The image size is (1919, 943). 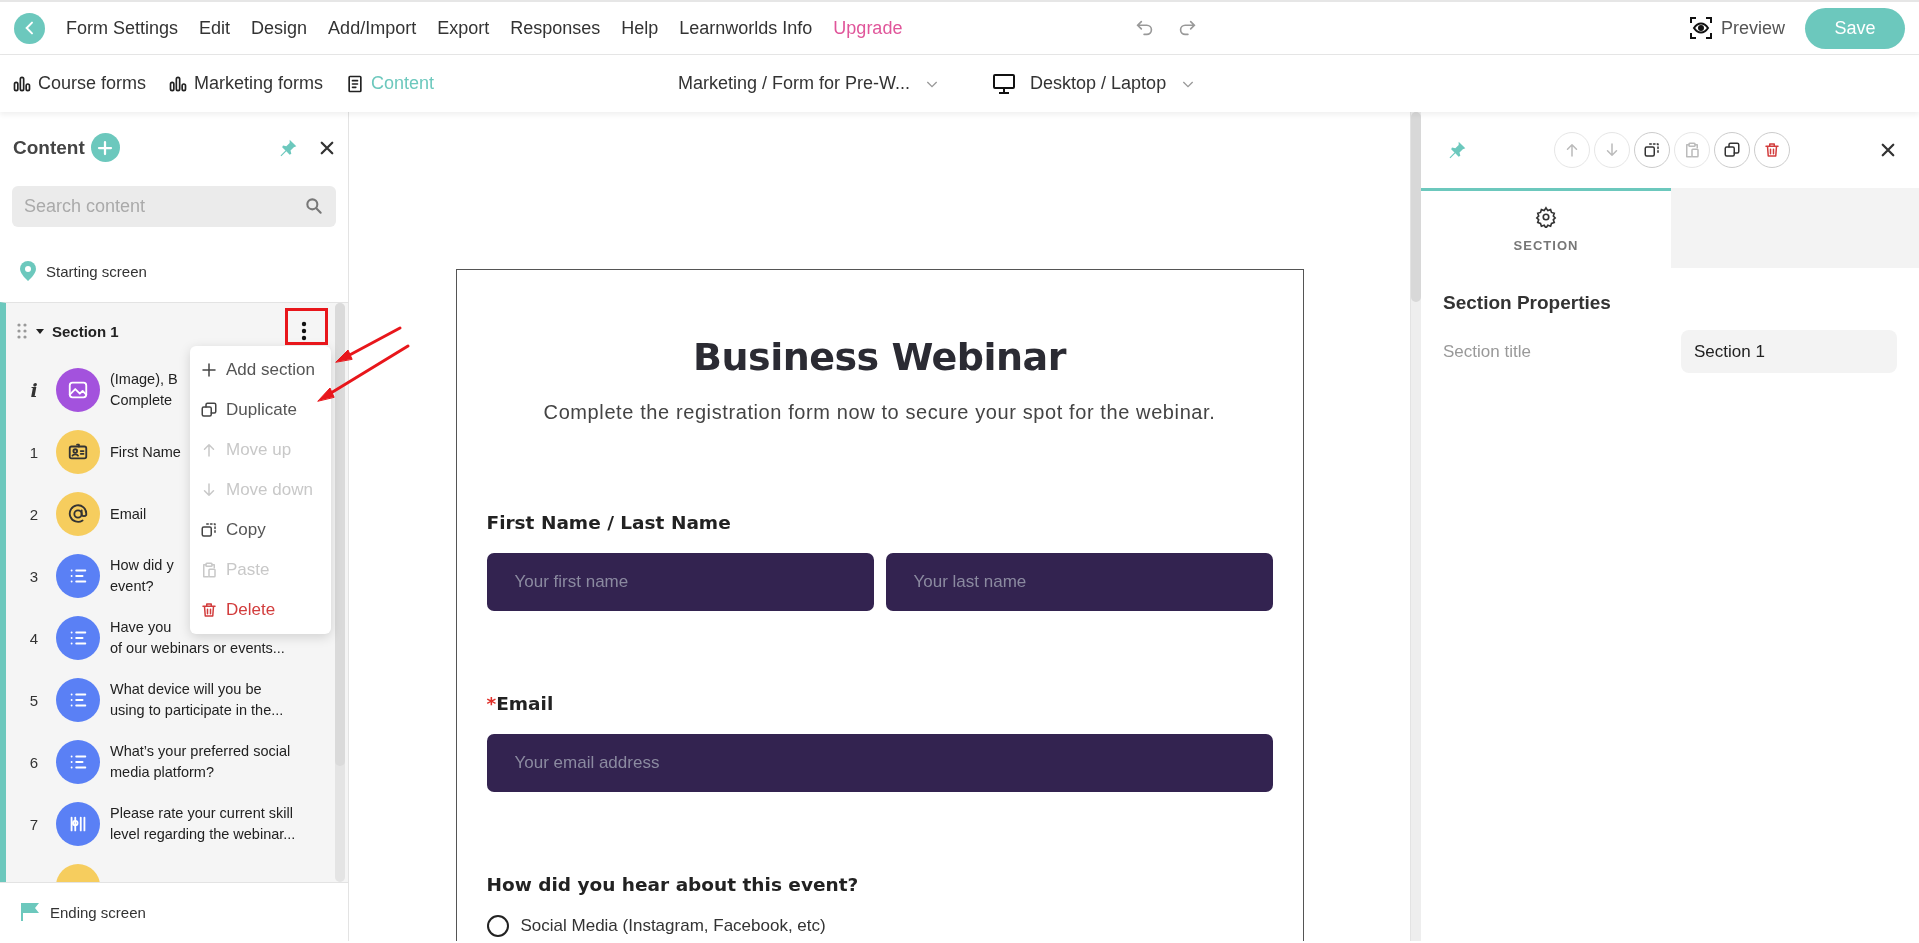 I want to click on item-number: 7, so click(x=34, y=824).